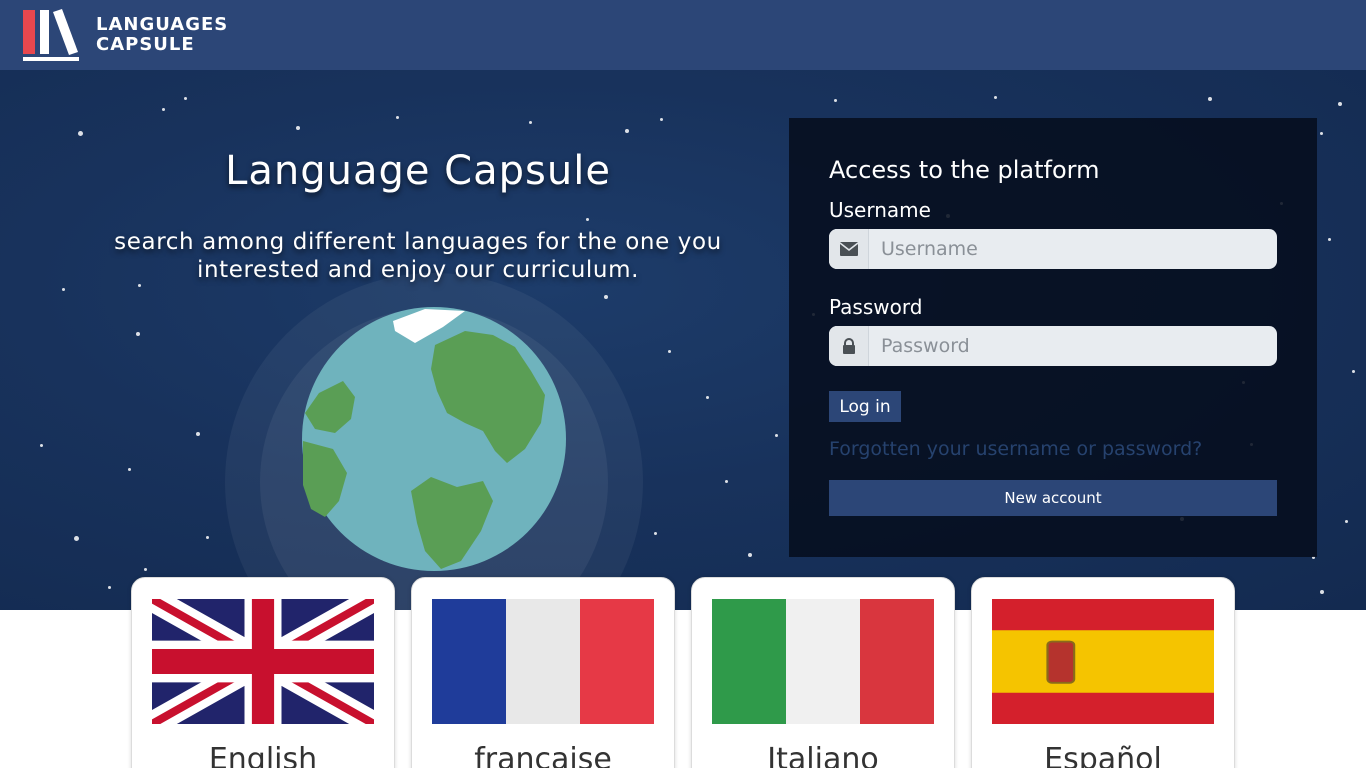 The image size is (1366, 768). What do you see at coordinates (418, 171) in the screenshot?
I see `hero-title: Language Capsule` at bounding box center [418, 171].